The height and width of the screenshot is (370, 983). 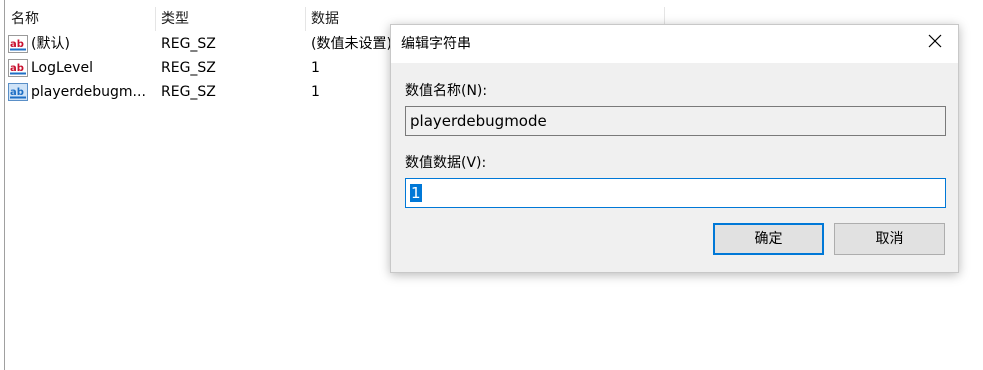 I want to click on value-name-text: playerdebugmode, so click(x=478, y=121).